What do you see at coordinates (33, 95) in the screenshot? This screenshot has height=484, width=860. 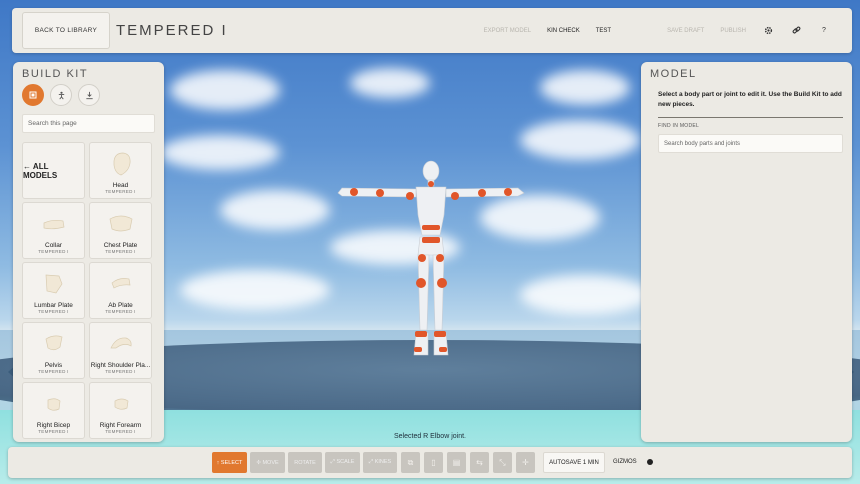 I see `parts-tab-icon` at bounding box center [33, 95].